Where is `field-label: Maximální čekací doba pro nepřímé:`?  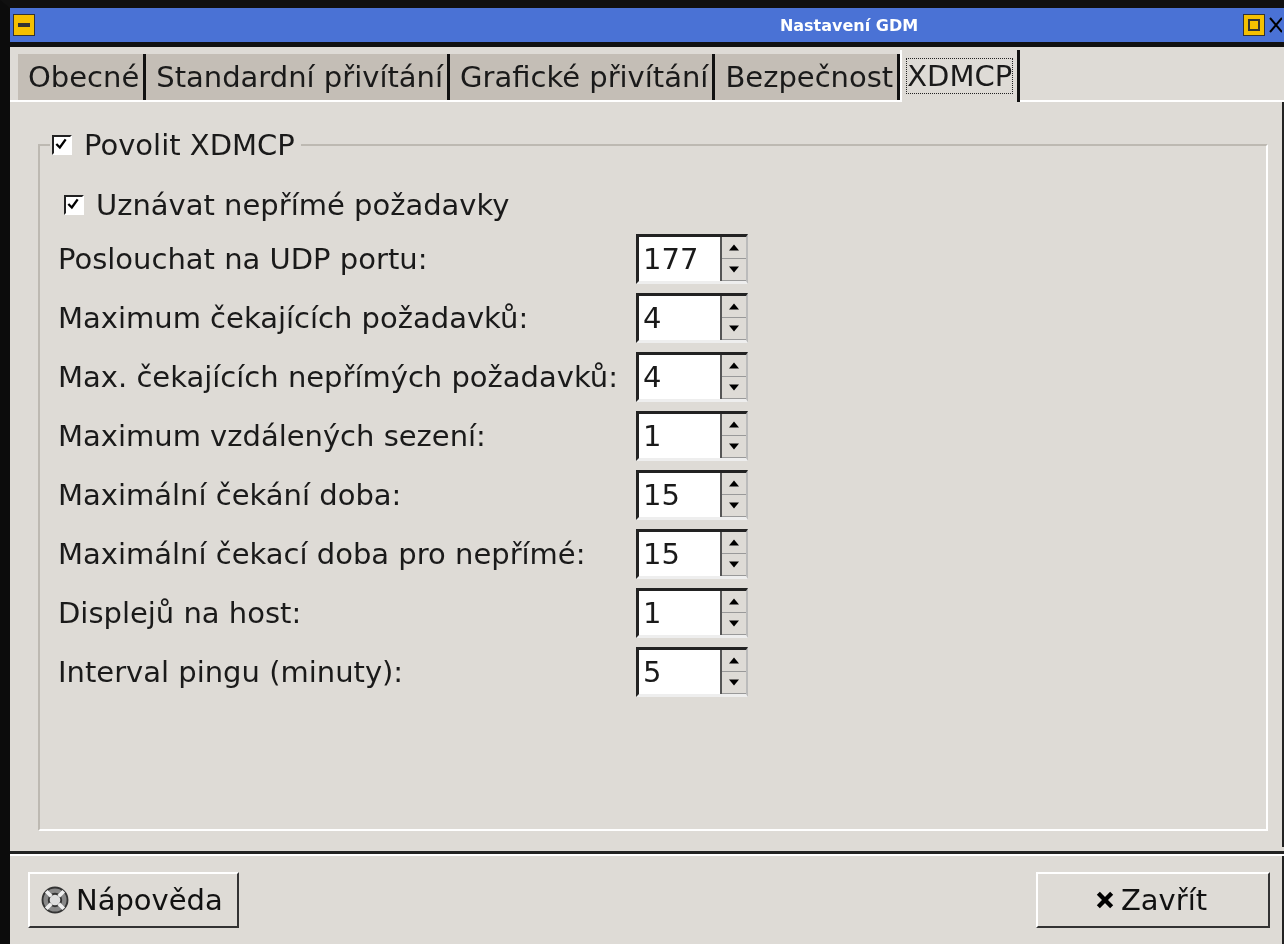 field-label: Maximální čekací doba pro nepřímé: is located at coordinates (322, 554).